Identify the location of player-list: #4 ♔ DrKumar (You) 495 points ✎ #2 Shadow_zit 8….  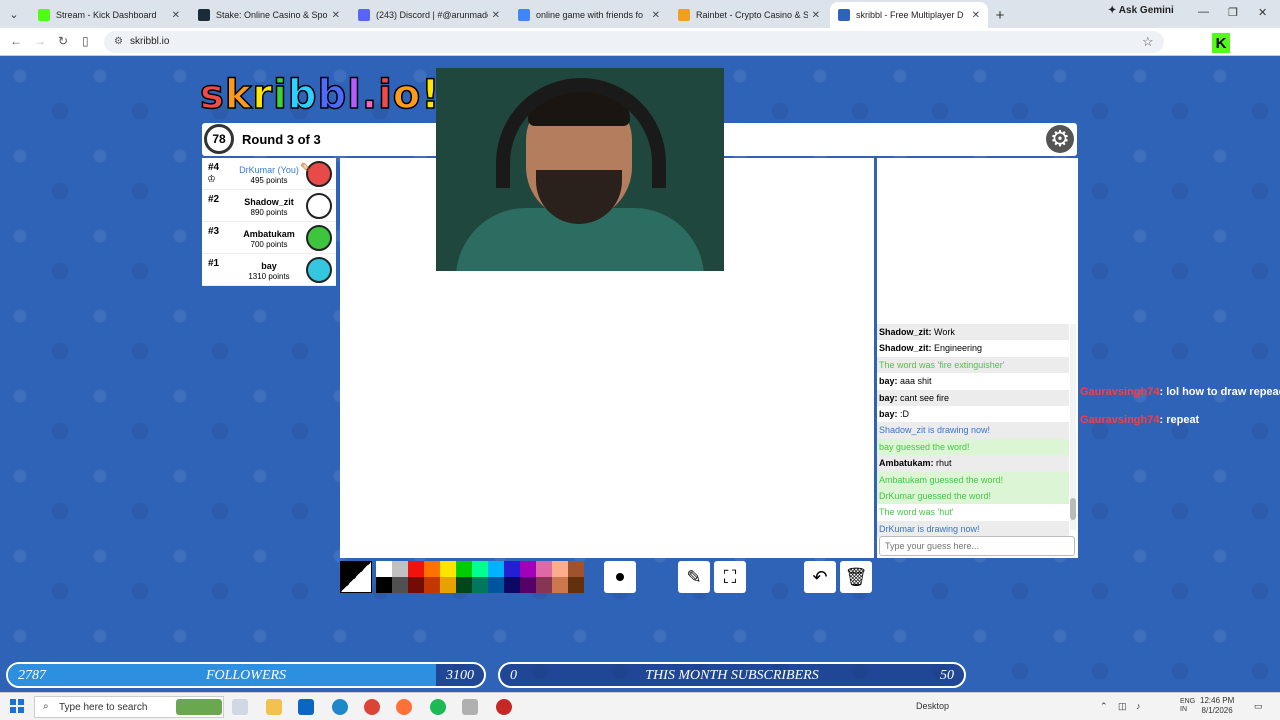
(269, 222).